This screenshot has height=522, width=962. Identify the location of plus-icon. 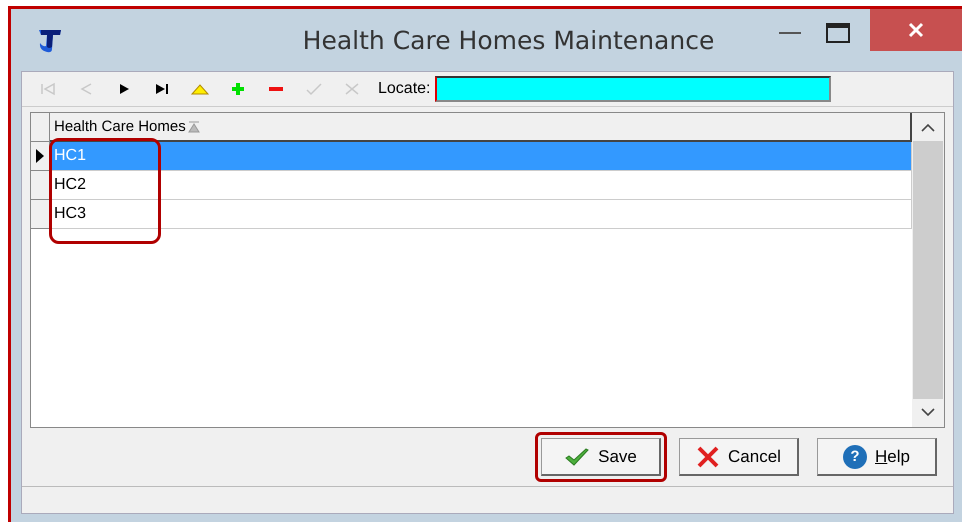
(238, 89).